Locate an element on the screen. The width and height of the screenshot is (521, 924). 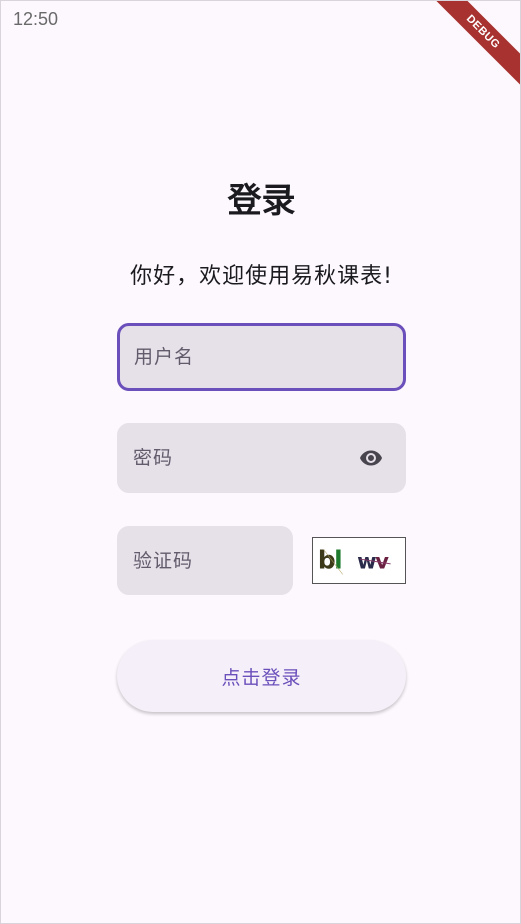
captcha-input is located at coordinates (205, 560).